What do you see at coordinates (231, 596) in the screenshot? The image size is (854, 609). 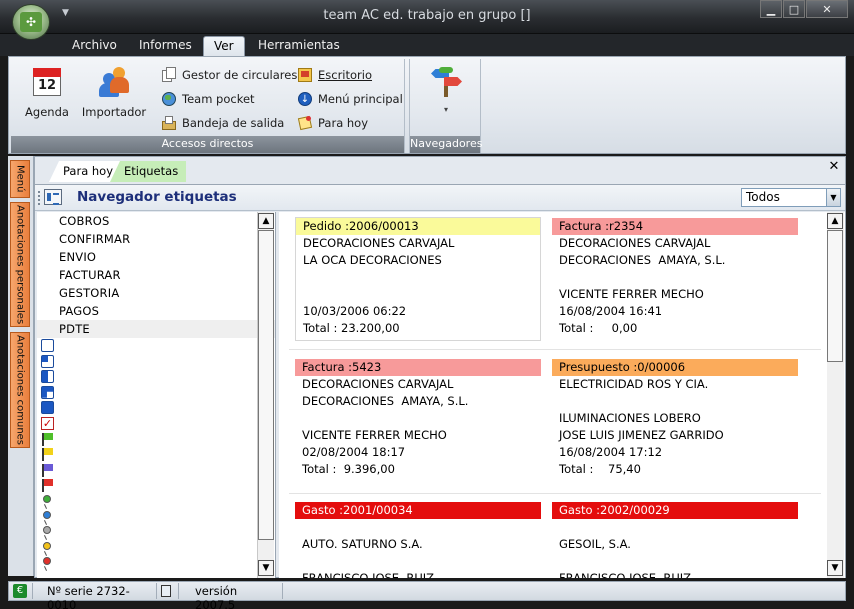 I see `version-label: versión 2007.5` at bounding box center [231, 596].